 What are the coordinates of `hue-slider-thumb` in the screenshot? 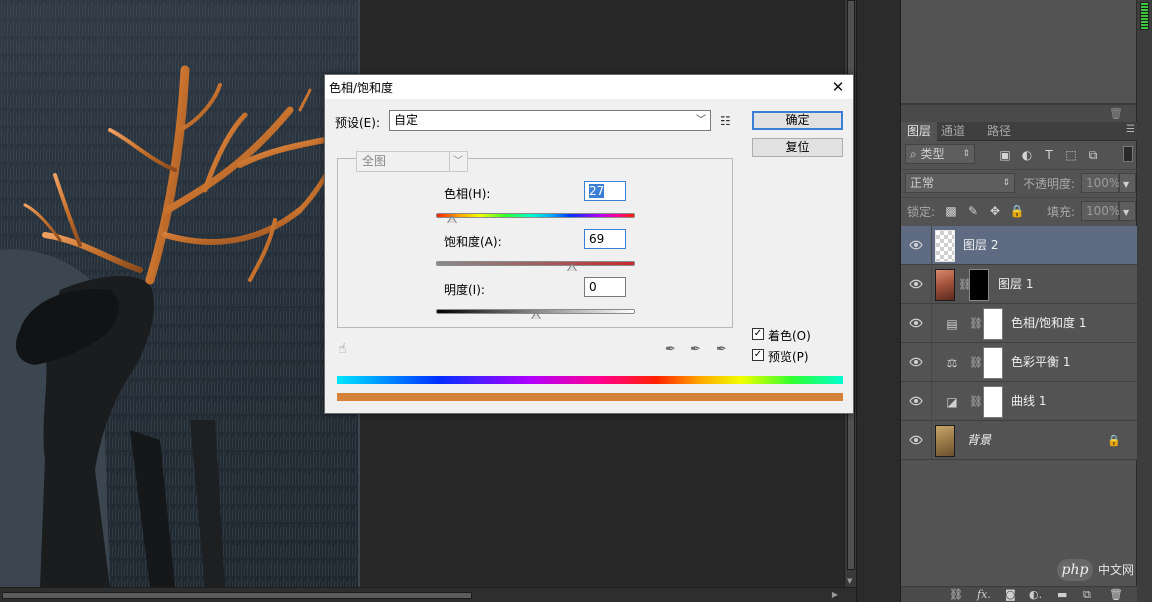 It's located at (451, 219).